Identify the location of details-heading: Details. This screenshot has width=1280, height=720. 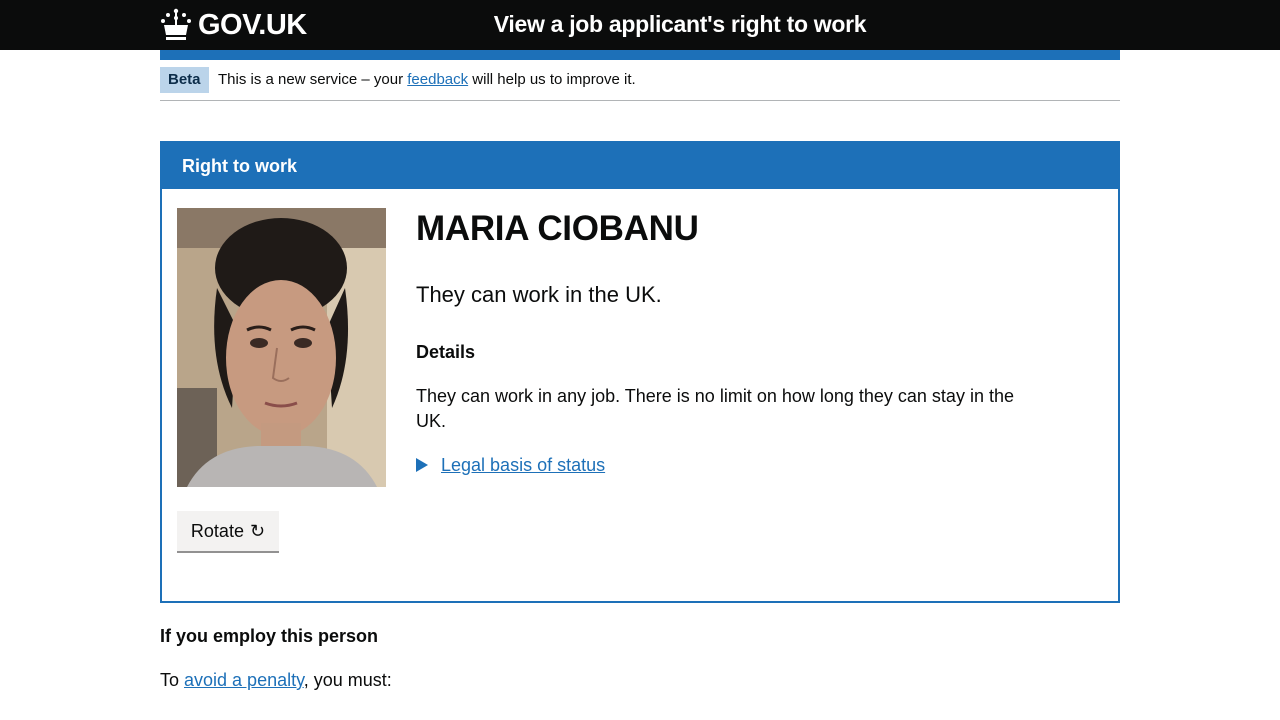
(446, 352).